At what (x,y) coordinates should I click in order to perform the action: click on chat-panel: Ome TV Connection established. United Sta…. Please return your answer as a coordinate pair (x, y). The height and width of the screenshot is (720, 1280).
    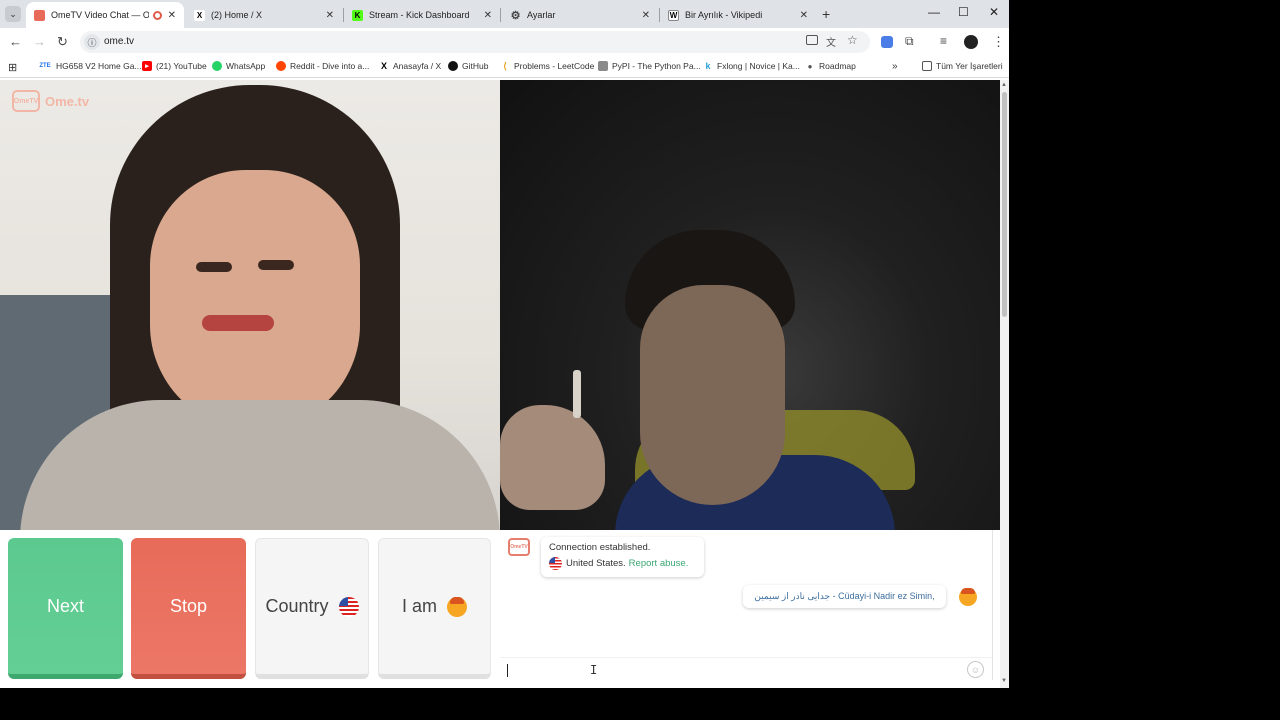
    Looking at the image, I should click on (750, 609).